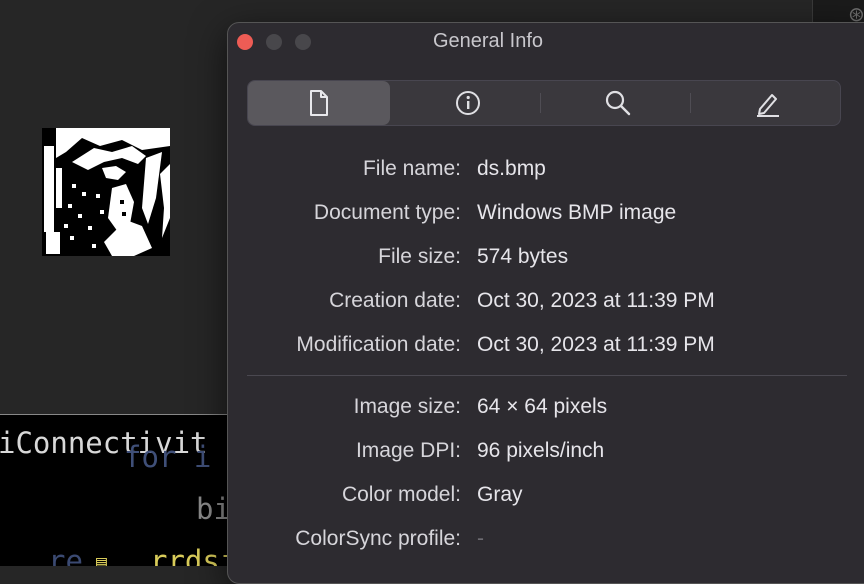 The image size is (864, 584). I want to click on colorsync-profile-value: -, so click(480, 538).